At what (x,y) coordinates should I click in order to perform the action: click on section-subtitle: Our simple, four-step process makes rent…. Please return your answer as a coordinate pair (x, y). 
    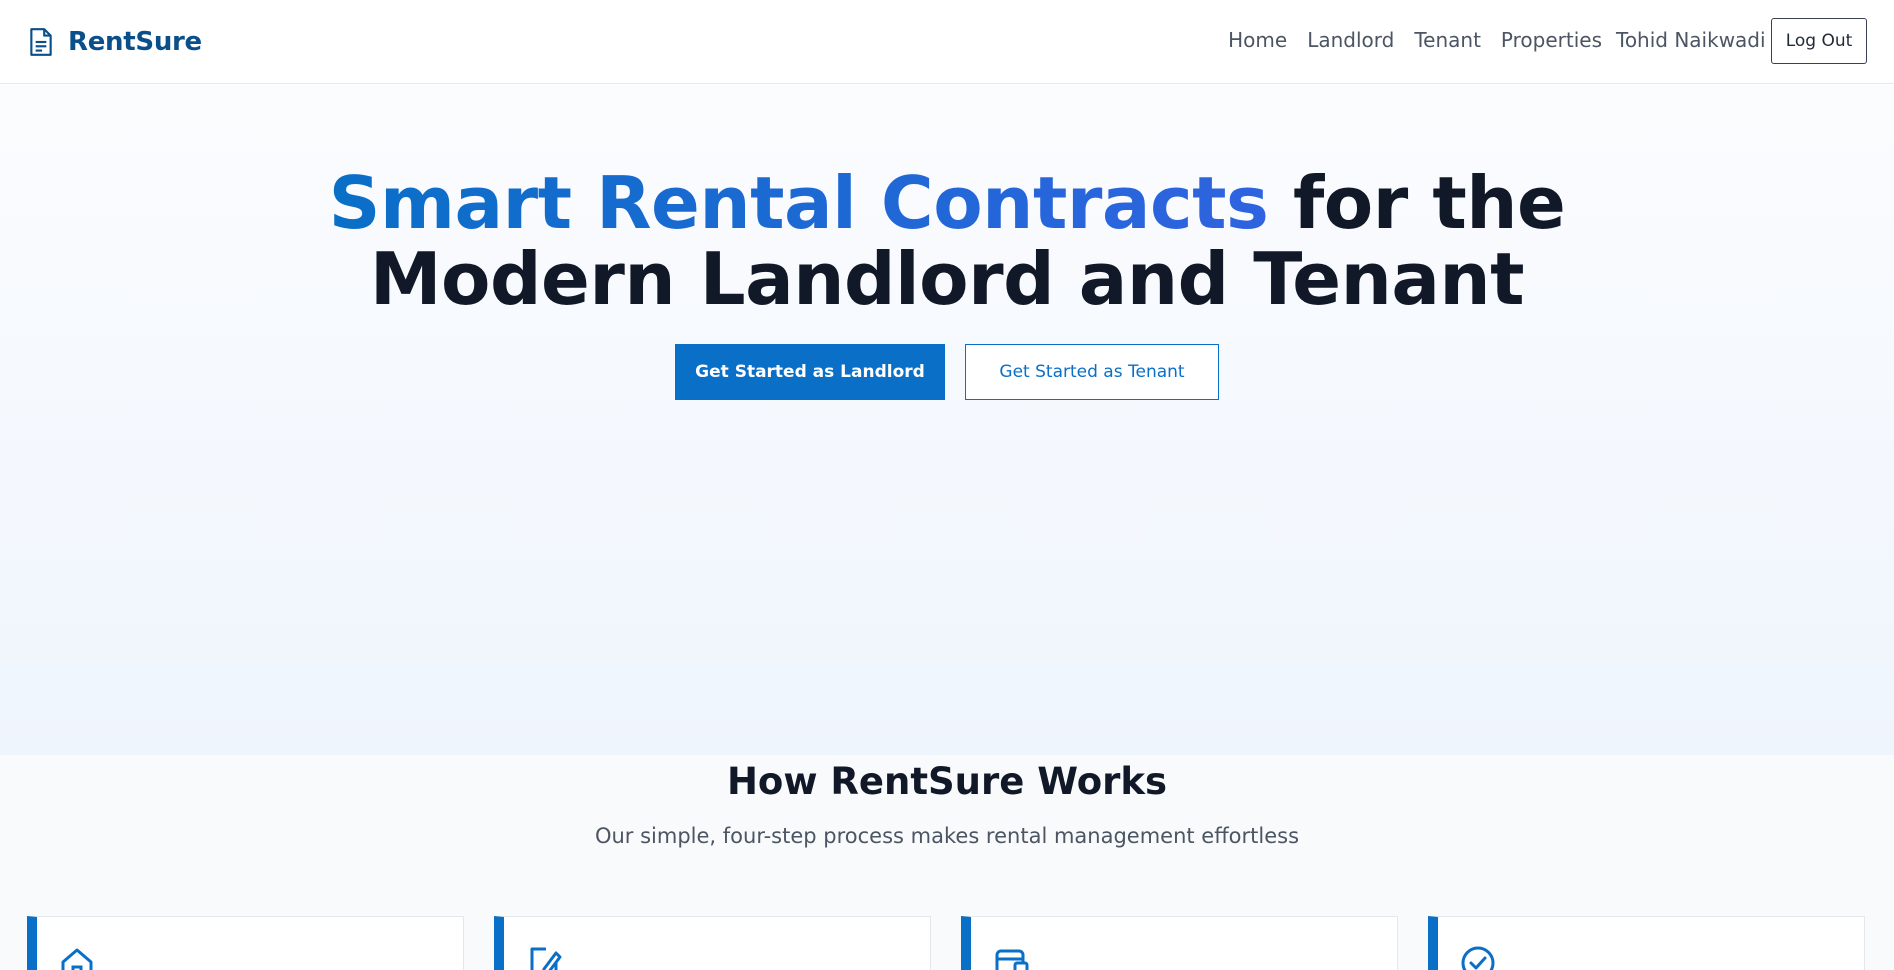
    Looking at the image, I should click on (947, 836).